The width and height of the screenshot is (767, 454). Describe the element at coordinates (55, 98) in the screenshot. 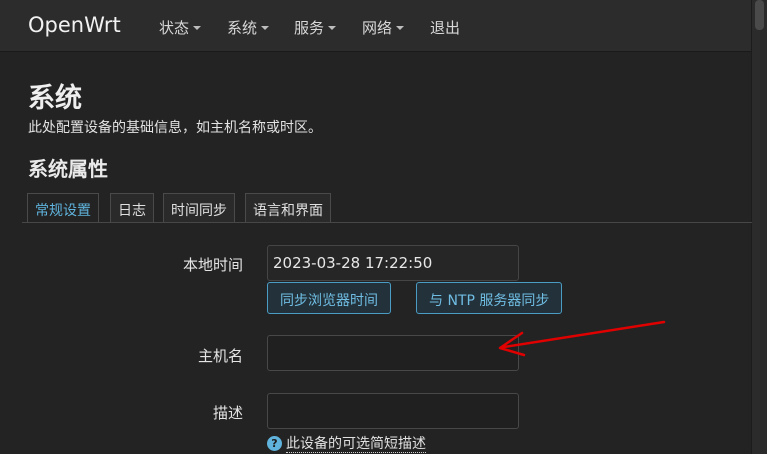

I see `page-title: 系统` at that location.